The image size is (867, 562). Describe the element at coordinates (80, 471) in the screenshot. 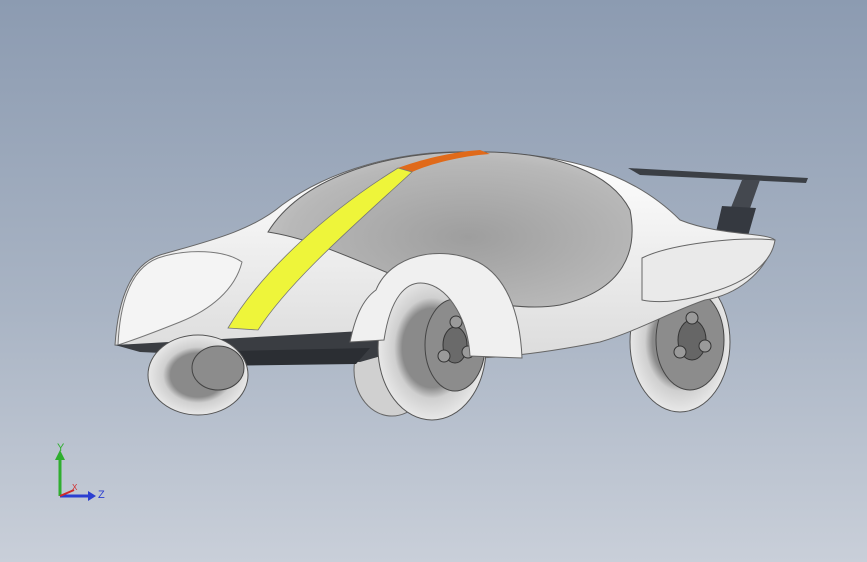

I see `coordinate-triad: Y Z X` at that location.